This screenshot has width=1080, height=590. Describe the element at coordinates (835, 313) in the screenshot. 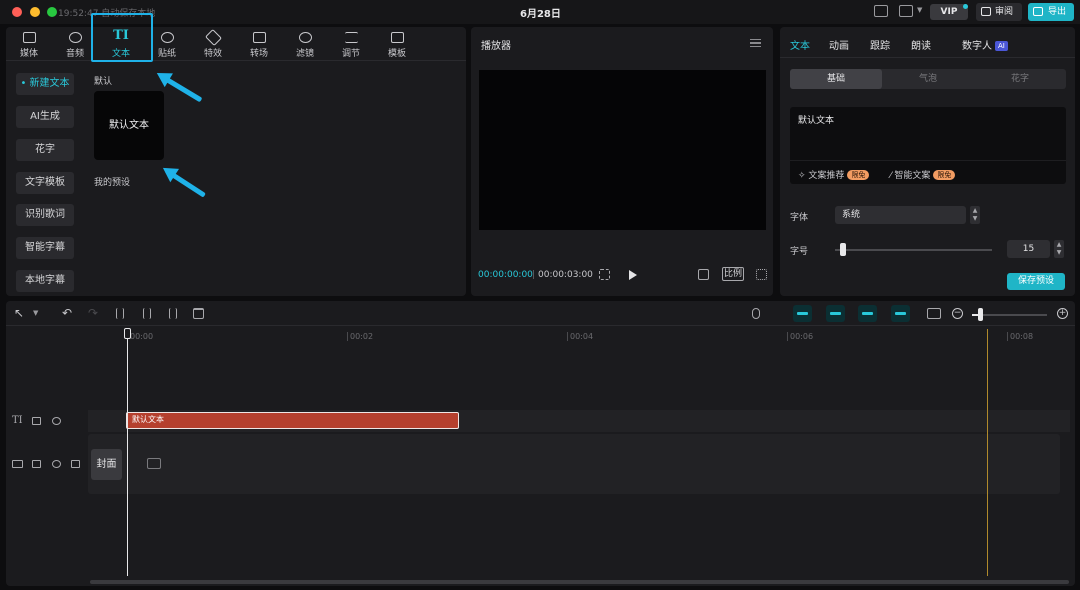

I see `snap-linkage-icon` at that location.